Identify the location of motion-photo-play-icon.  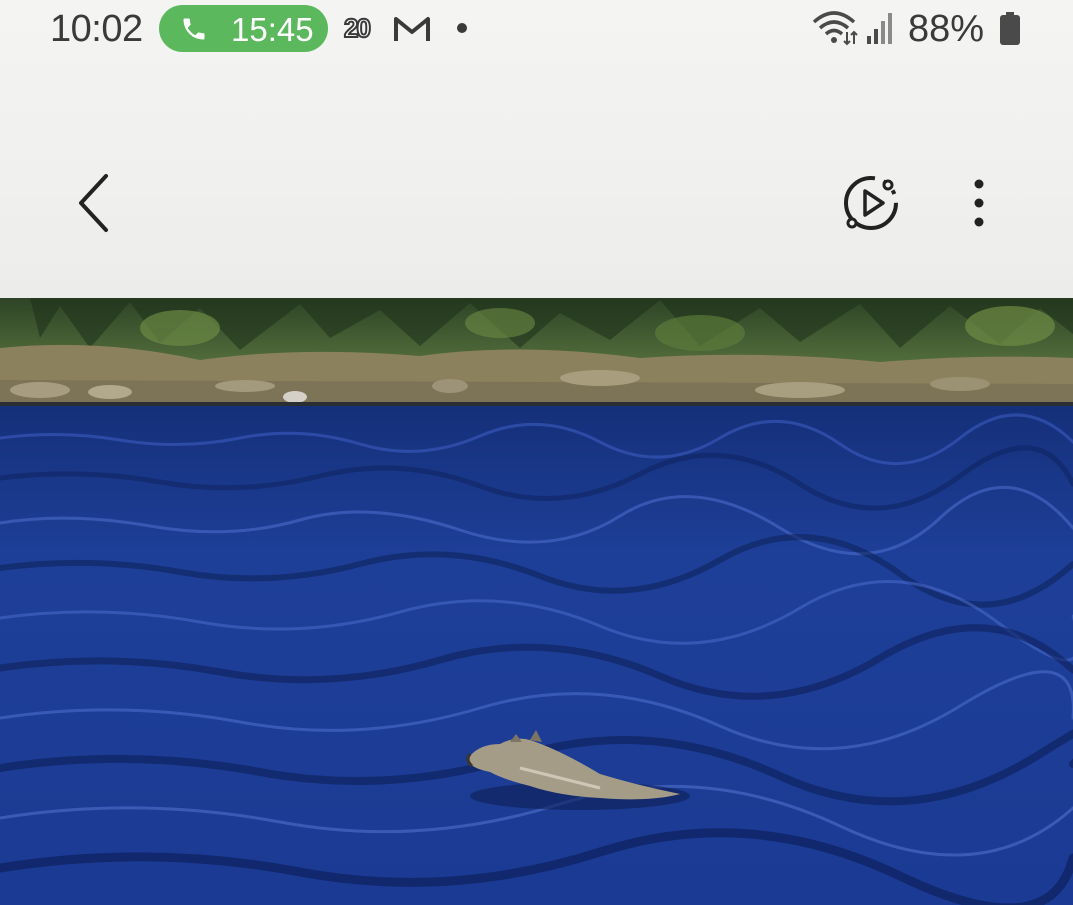
(871, 203).